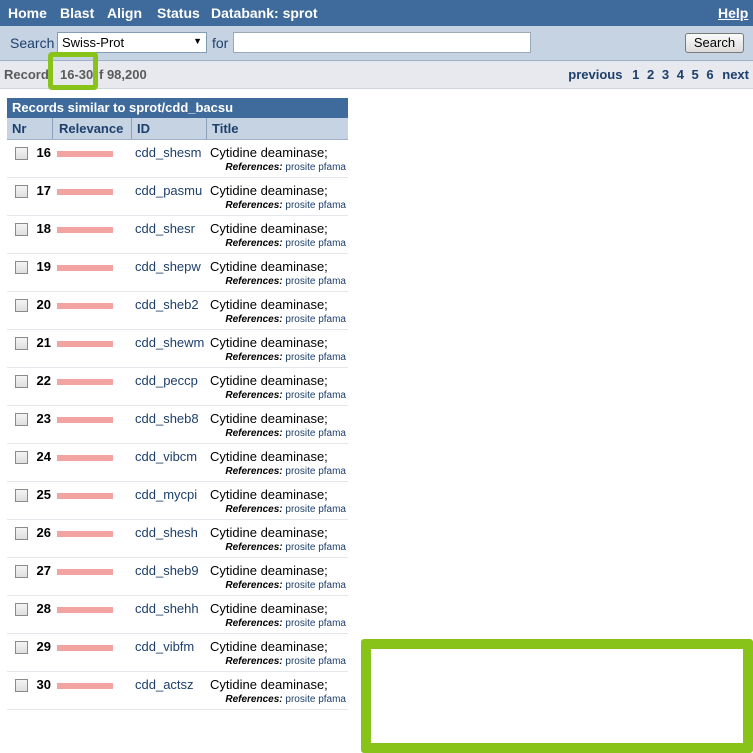 This screenshot has width=753, height=753. I want to click on query-input, so click(382, 42).